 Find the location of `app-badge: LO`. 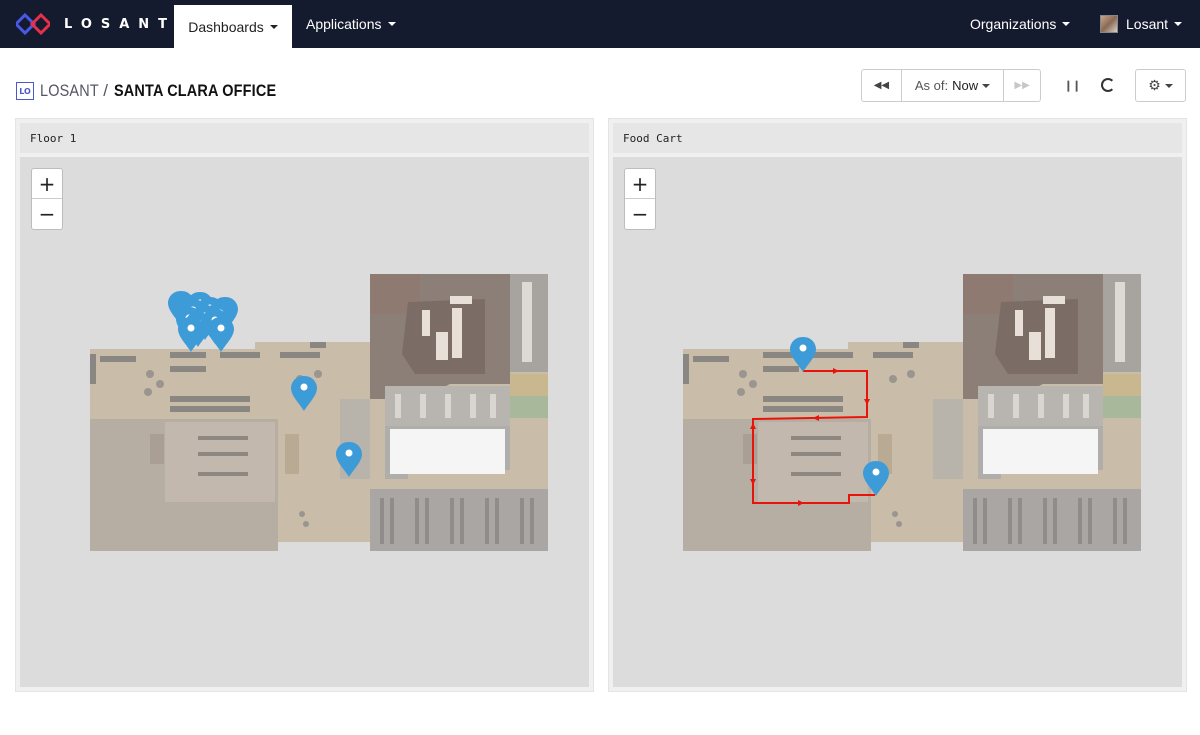

app-badge: LO is located at coordinates (25, 91).